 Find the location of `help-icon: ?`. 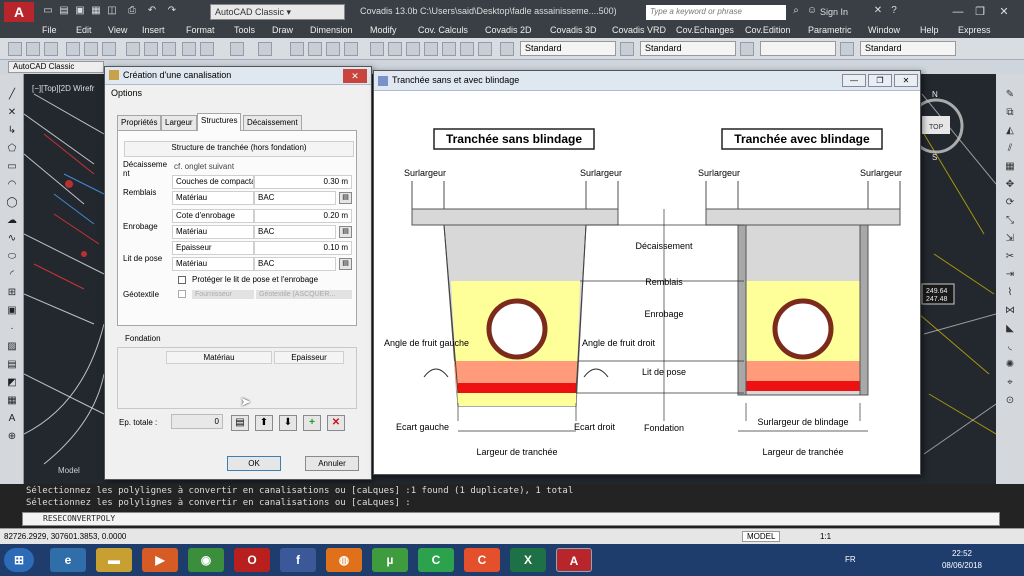

help-icon: ? is located at coordinates (894, 11).